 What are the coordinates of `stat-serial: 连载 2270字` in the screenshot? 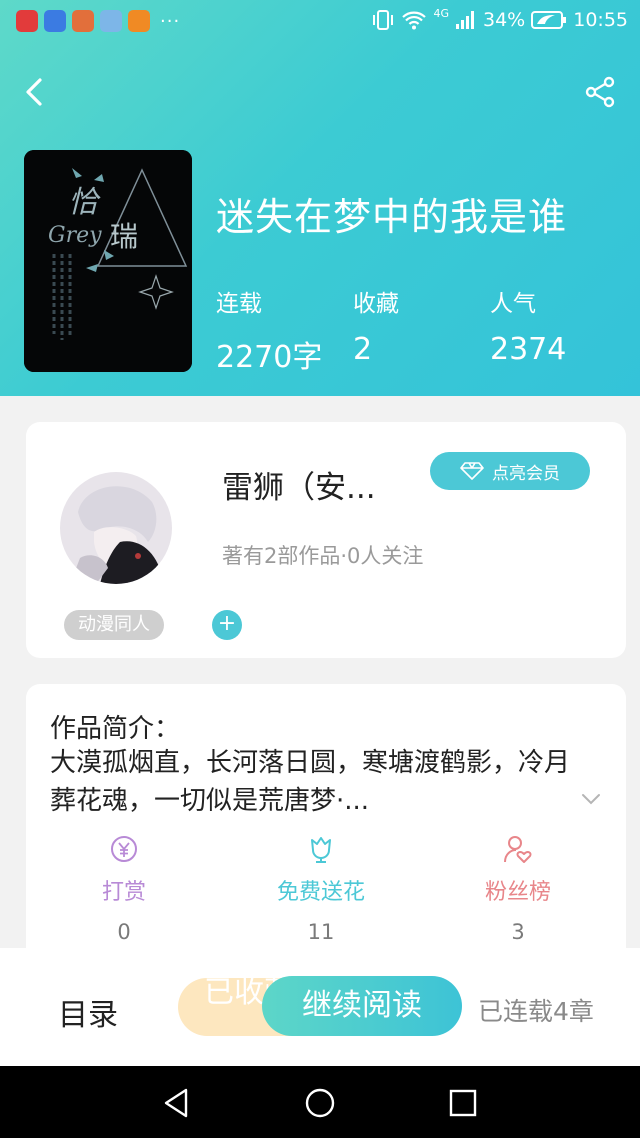 It's located at (269, 330).